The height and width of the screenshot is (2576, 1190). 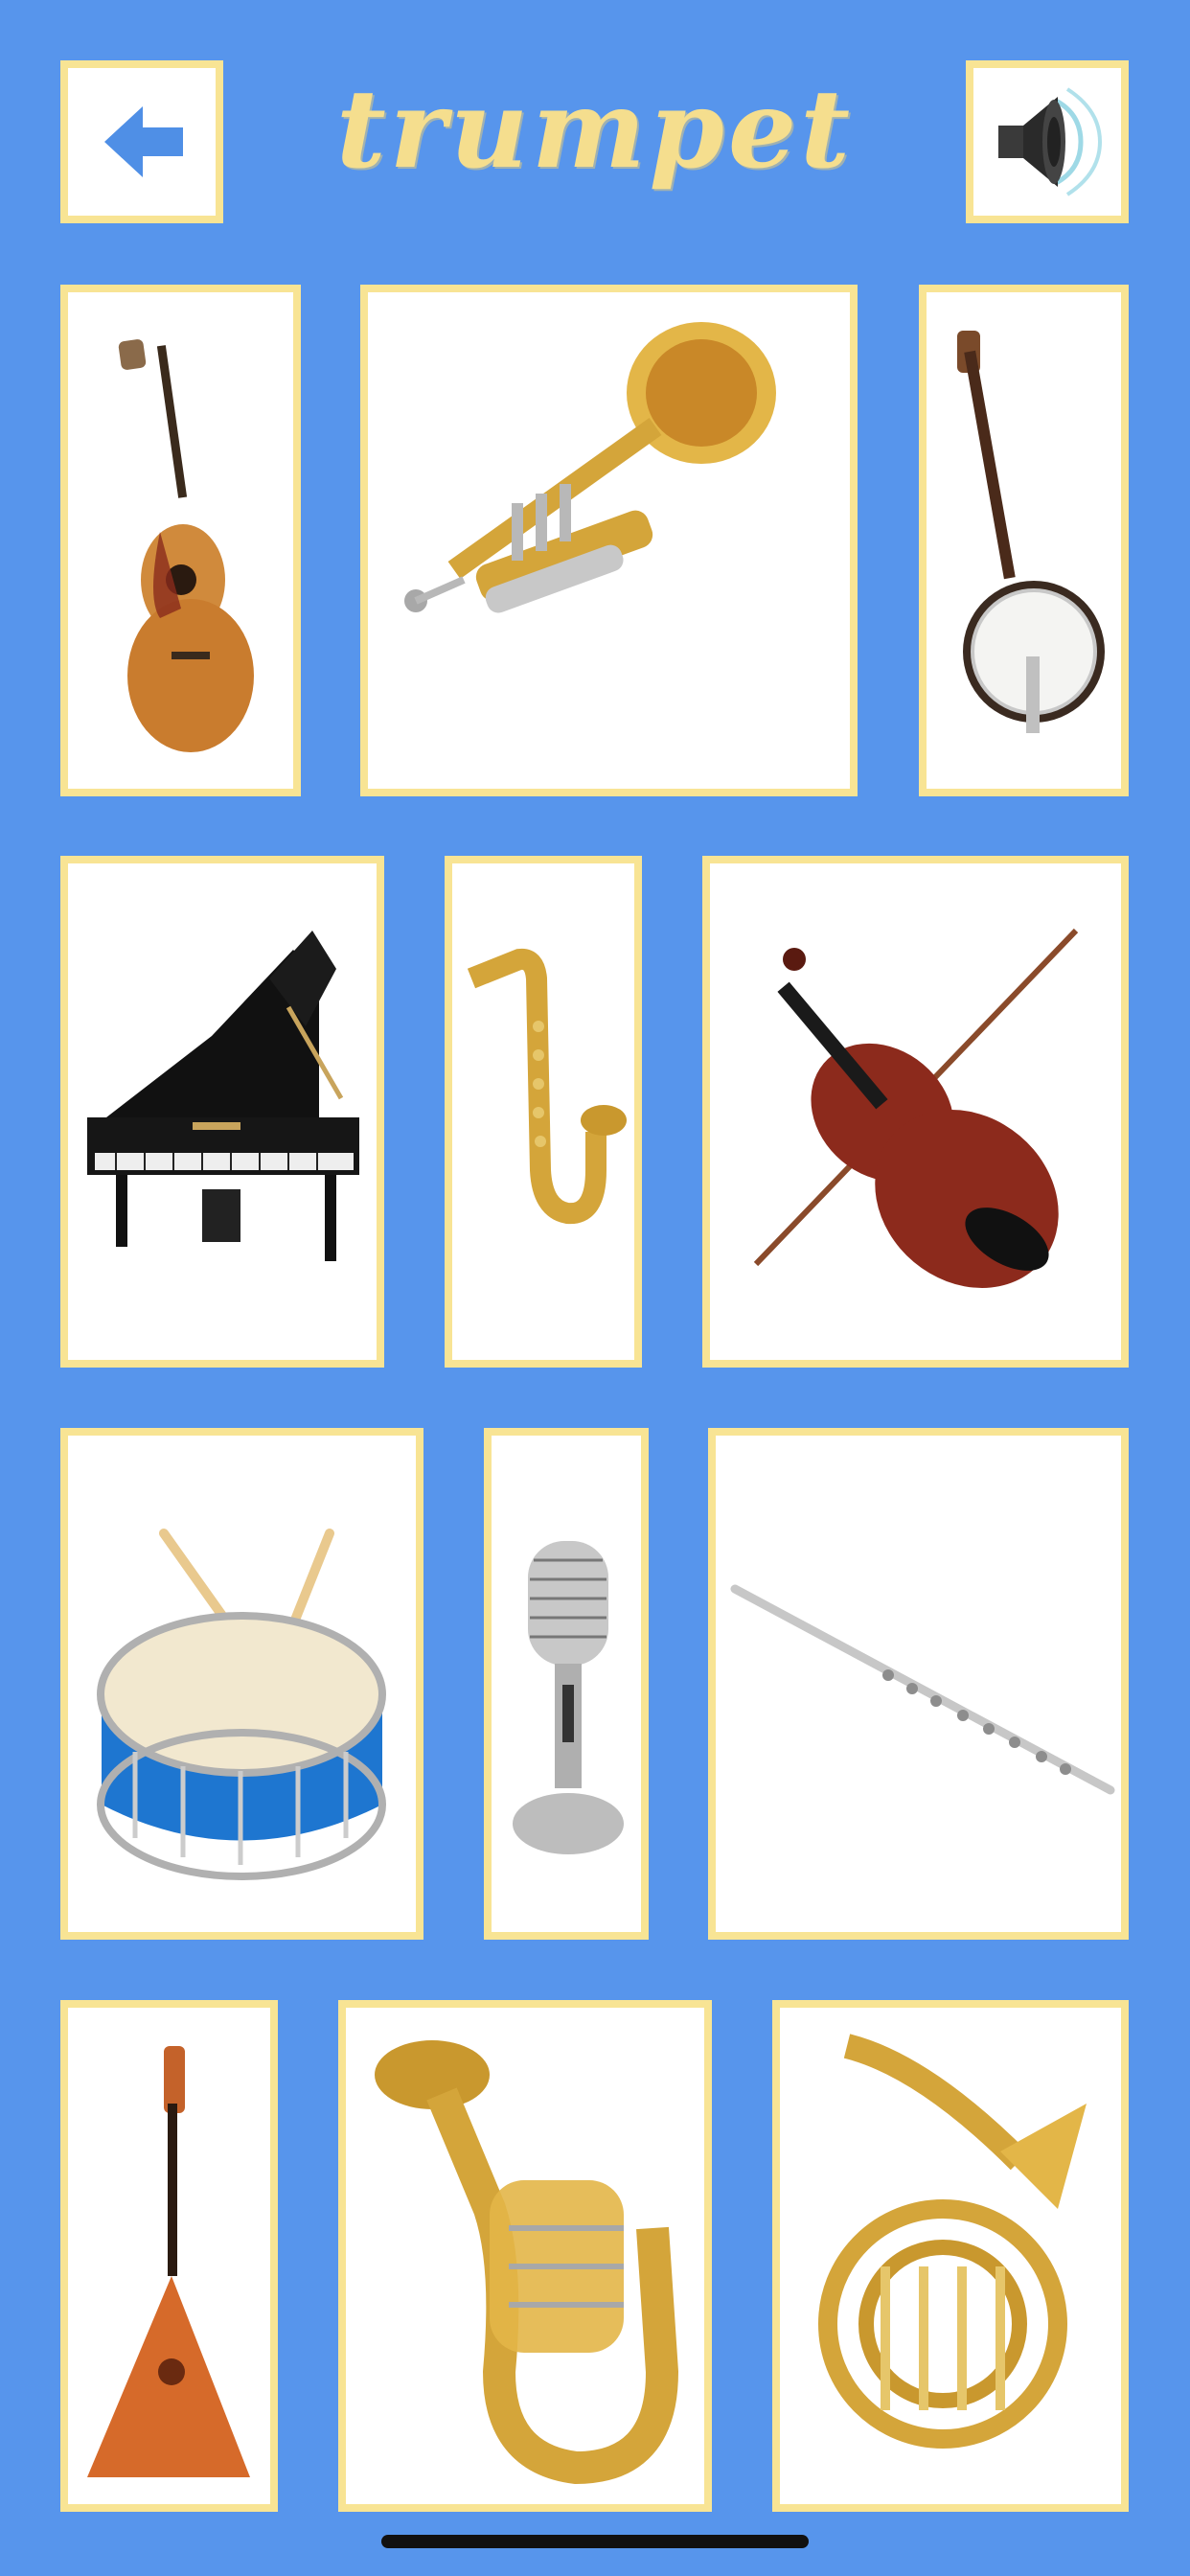 I want to click on sound-button, so click(x=1047, y=141).